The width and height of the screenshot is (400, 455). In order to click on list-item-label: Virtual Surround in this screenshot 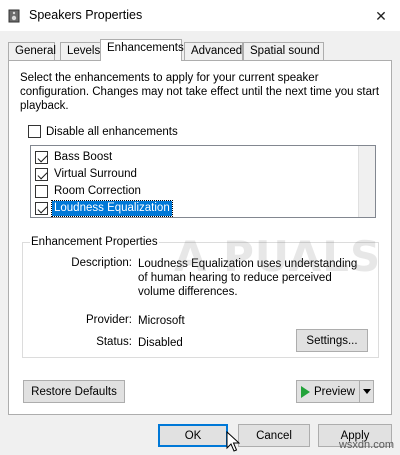, I will do `click(95, 174)`.